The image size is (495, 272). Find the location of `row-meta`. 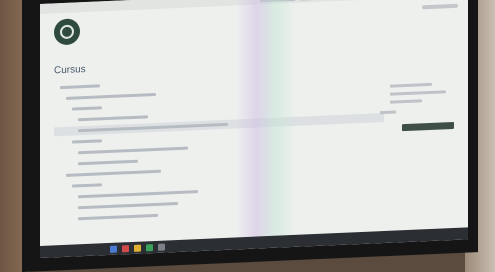

row-meta is located at coordinates (388, 112).